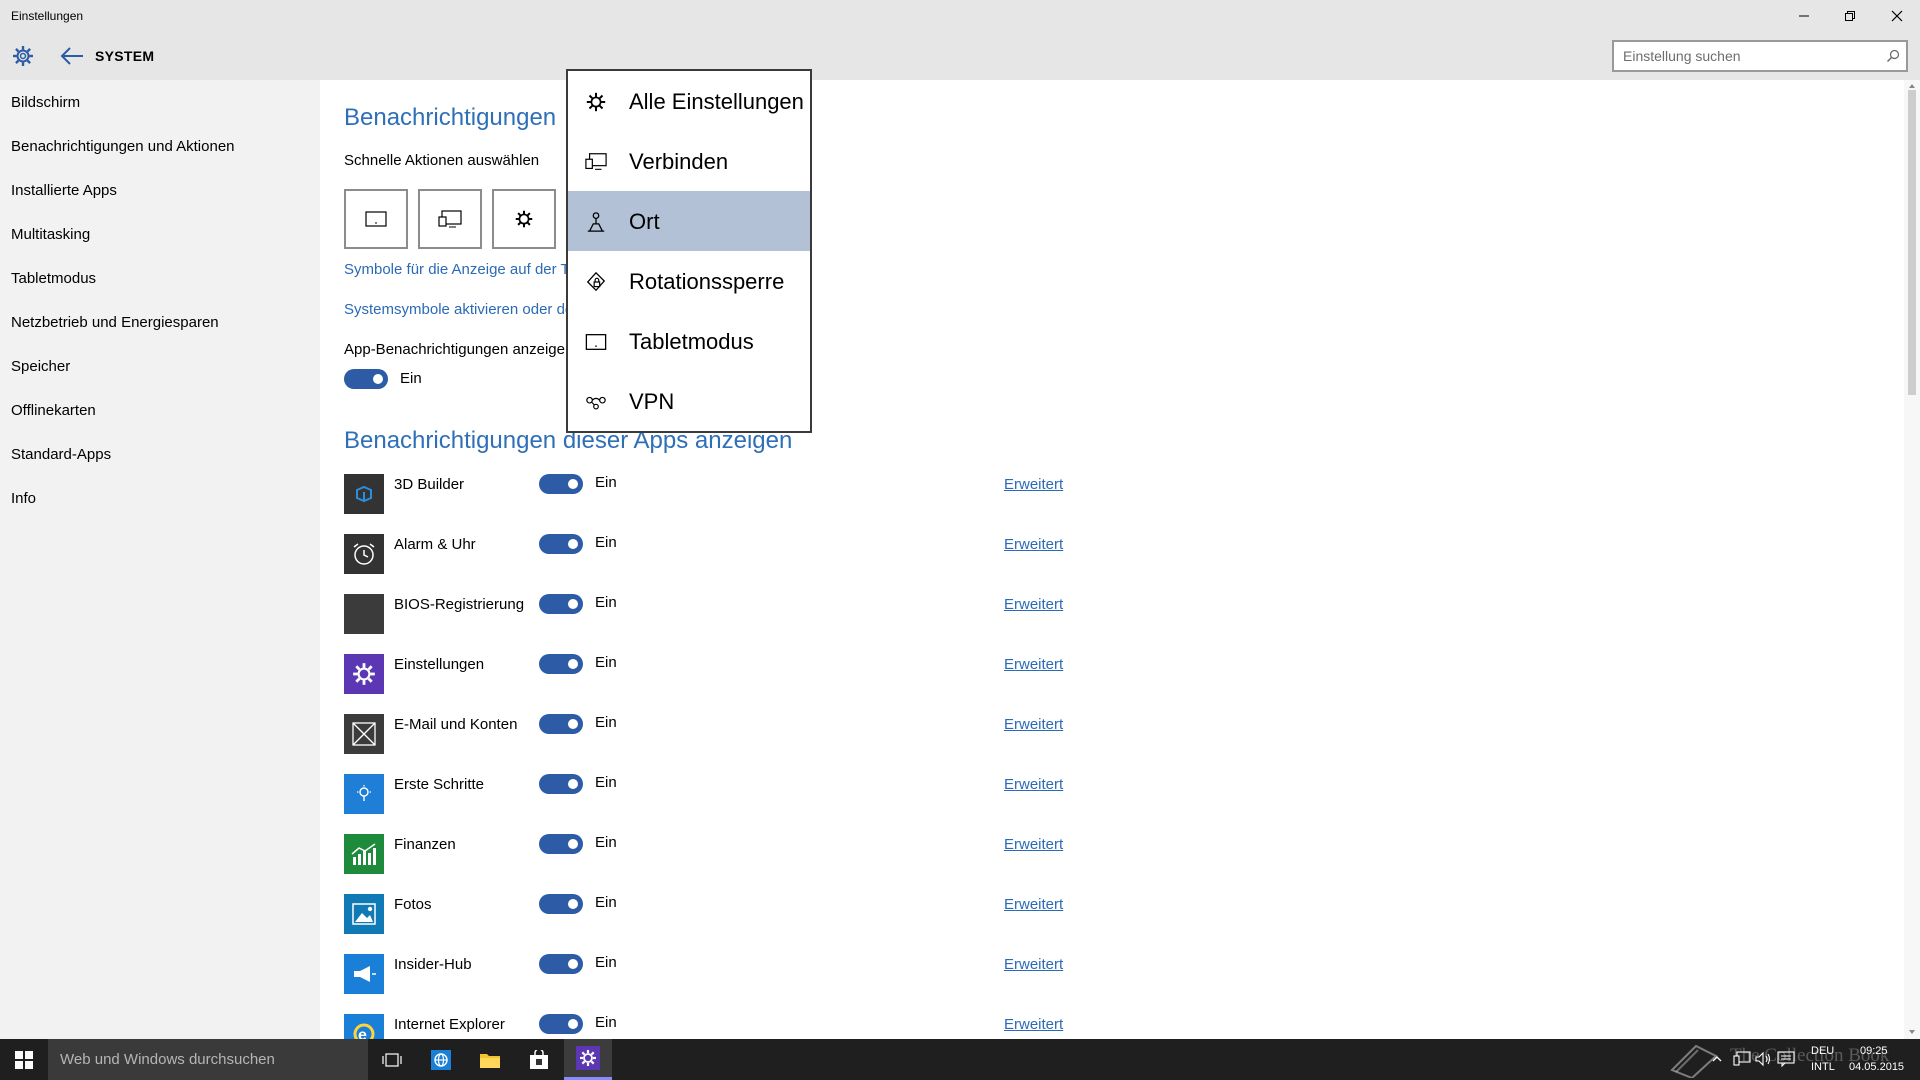  Describe the element at coordinates (364, 1026) in the screenshot. I see `internet-explorer-icon: e` at that location.